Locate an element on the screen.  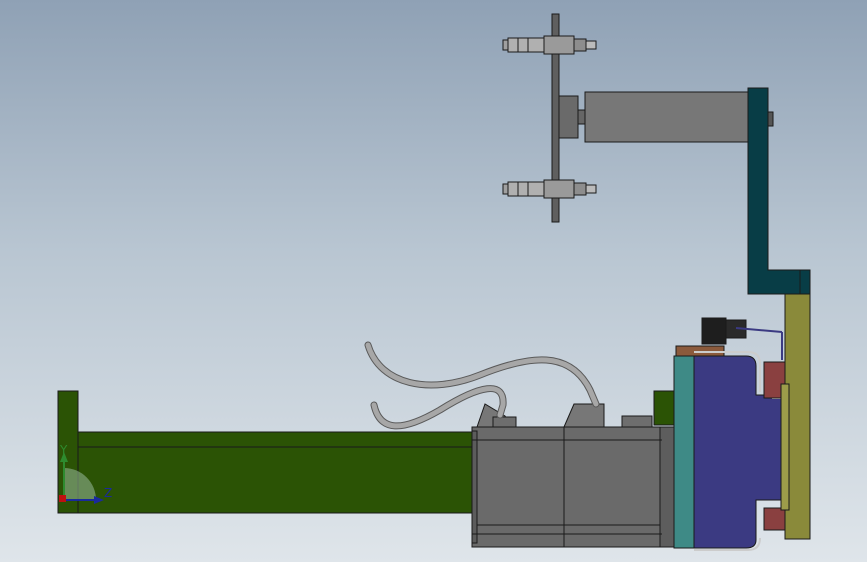
cylinder-body is located at coordinates (653, 117).